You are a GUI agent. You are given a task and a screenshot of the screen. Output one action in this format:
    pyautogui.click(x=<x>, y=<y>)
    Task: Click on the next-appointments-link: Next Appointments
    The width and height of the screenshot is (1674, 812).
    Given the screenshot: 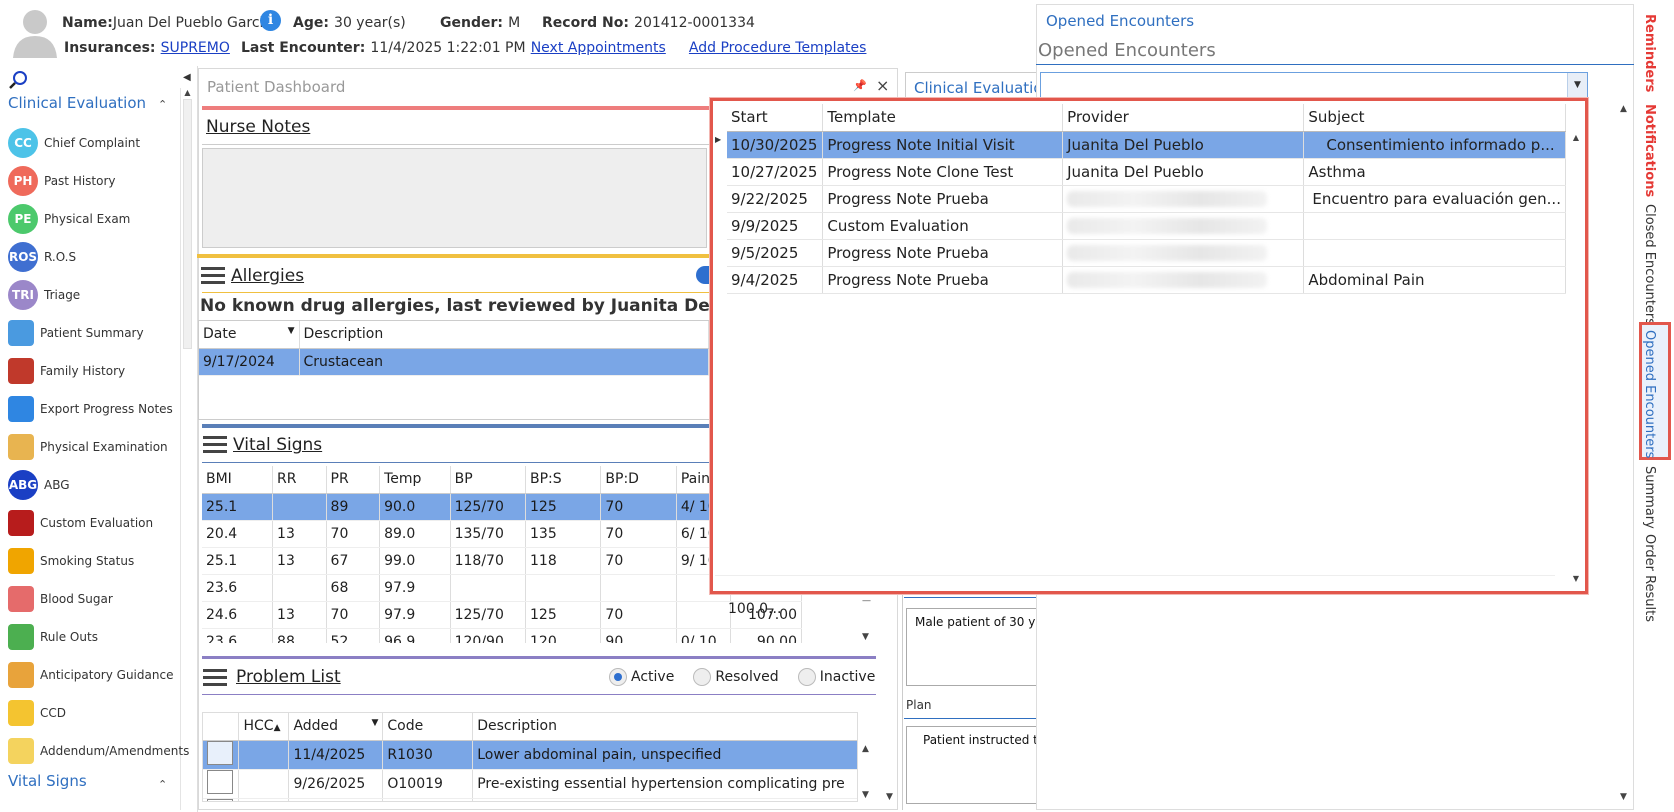 What is the action you would take?
    pyautogui.click(x=598, y=48)
    